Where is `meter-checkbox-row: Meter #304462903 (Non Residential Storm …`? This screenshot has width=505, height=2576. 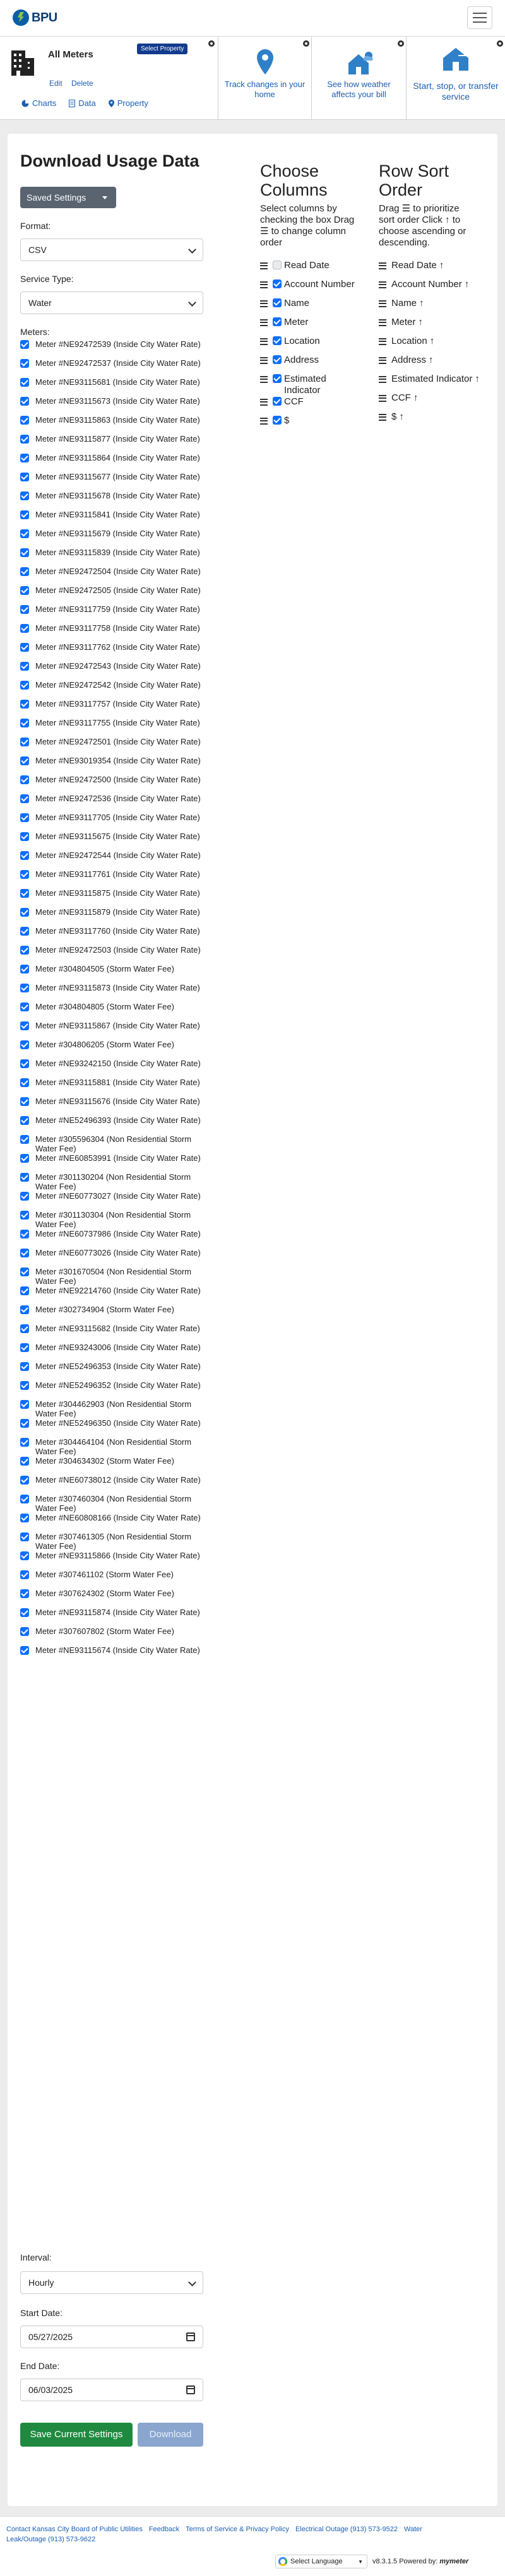 meter-checkbox-row: Meter #304462903 (Non Residential Storm … is located at coordinates (115, 1408).